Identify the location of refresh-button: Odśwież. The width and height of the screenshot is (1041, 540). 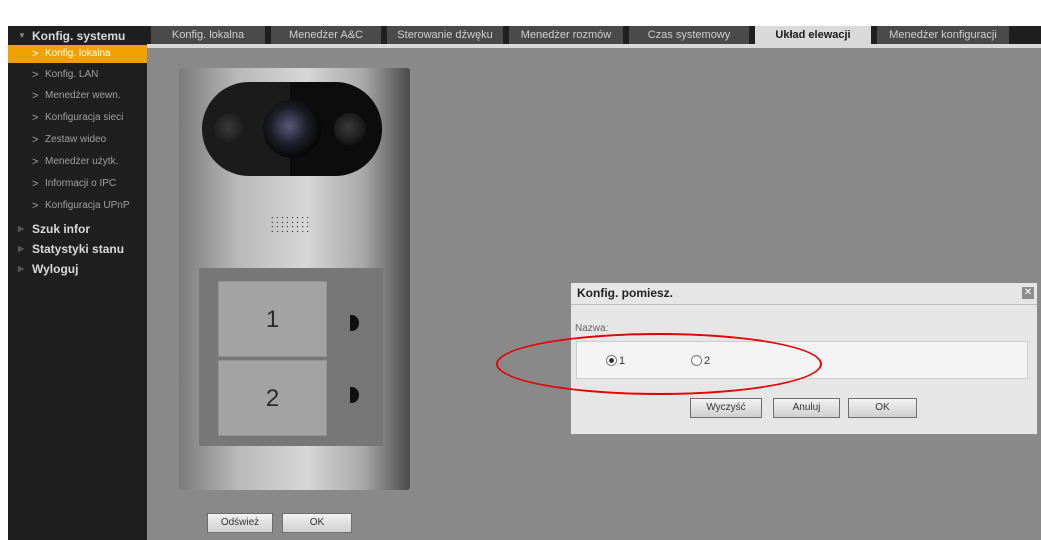
(240, 523).